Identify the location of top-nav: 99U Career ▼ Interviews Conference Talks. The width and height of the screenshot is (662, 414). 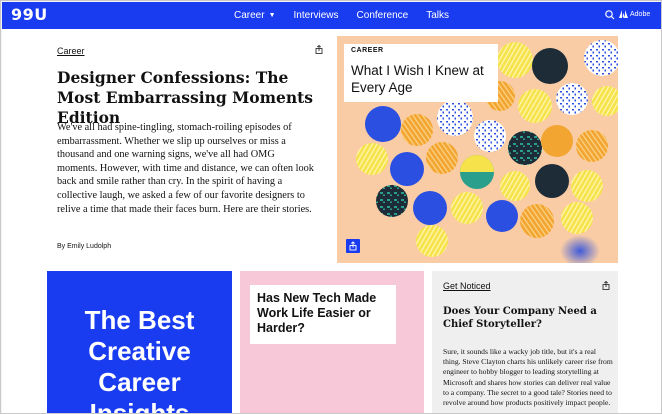
(331, 15).